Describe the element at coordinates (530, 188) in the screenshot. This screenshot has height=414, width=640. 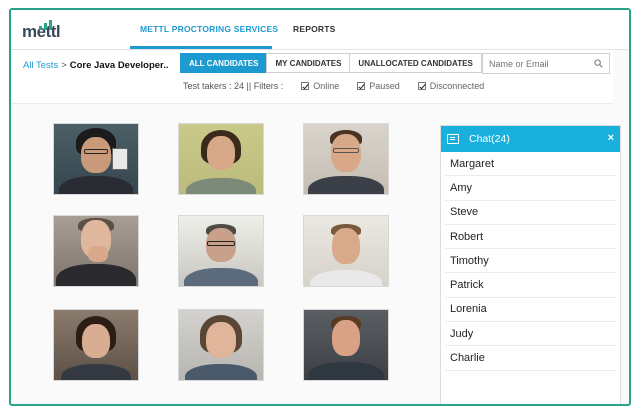
I see `chat-participant: Amy` at that location.